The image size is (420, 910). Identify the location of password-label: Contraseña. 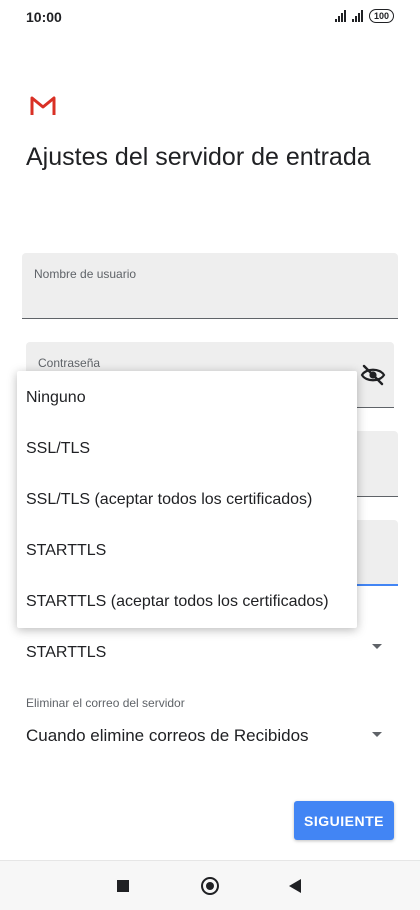
(69, 363).